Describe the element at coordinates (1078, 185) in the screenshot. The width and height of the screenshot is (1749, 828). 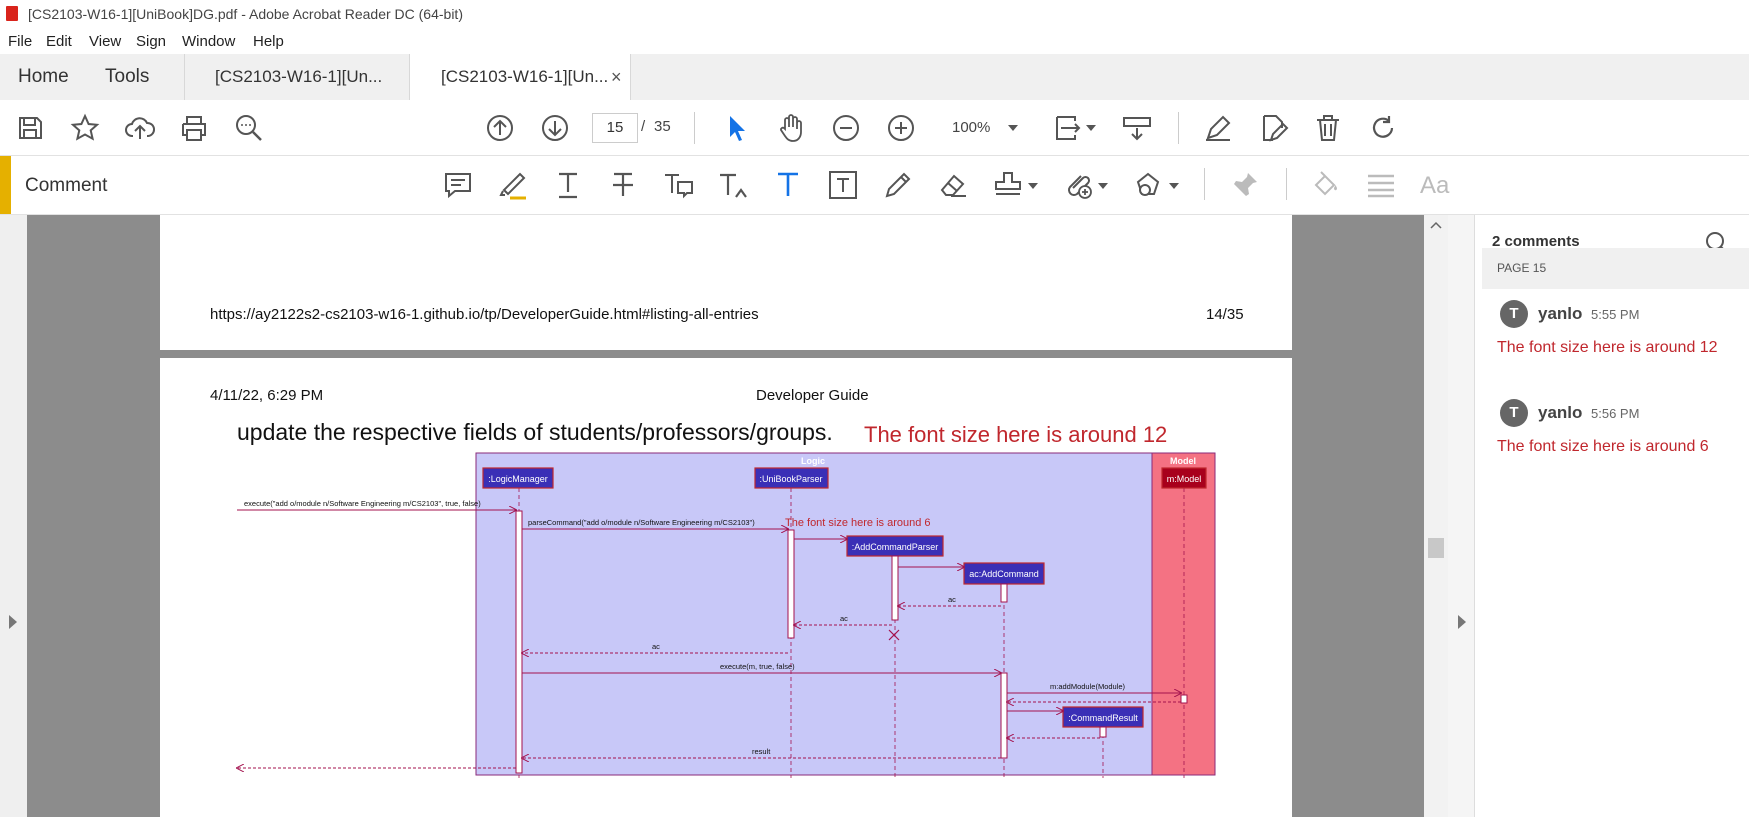
I see `attach-file-icon` at that location.